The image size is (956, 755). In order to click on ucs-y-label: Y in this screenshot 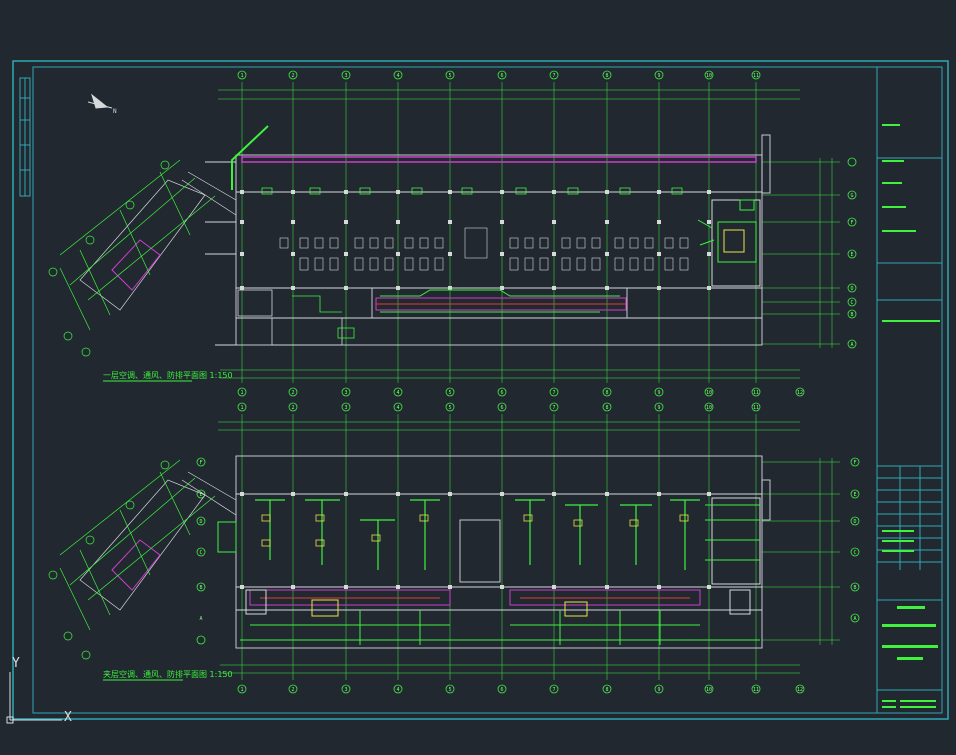, I will do `click(16, 663)`.